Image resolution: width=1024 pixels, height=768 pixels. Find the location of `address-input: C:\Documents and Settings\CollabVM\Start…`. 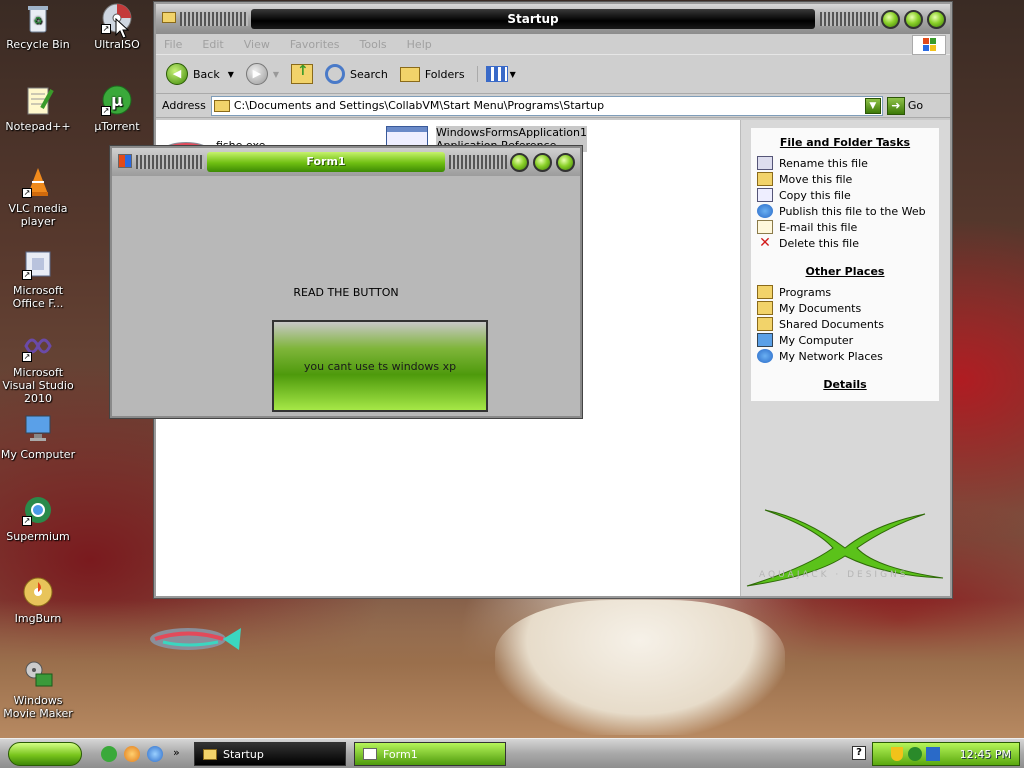

address-input: C:\Documents and Settings\CollabVM\Start… is located at coordinates (546, 105).